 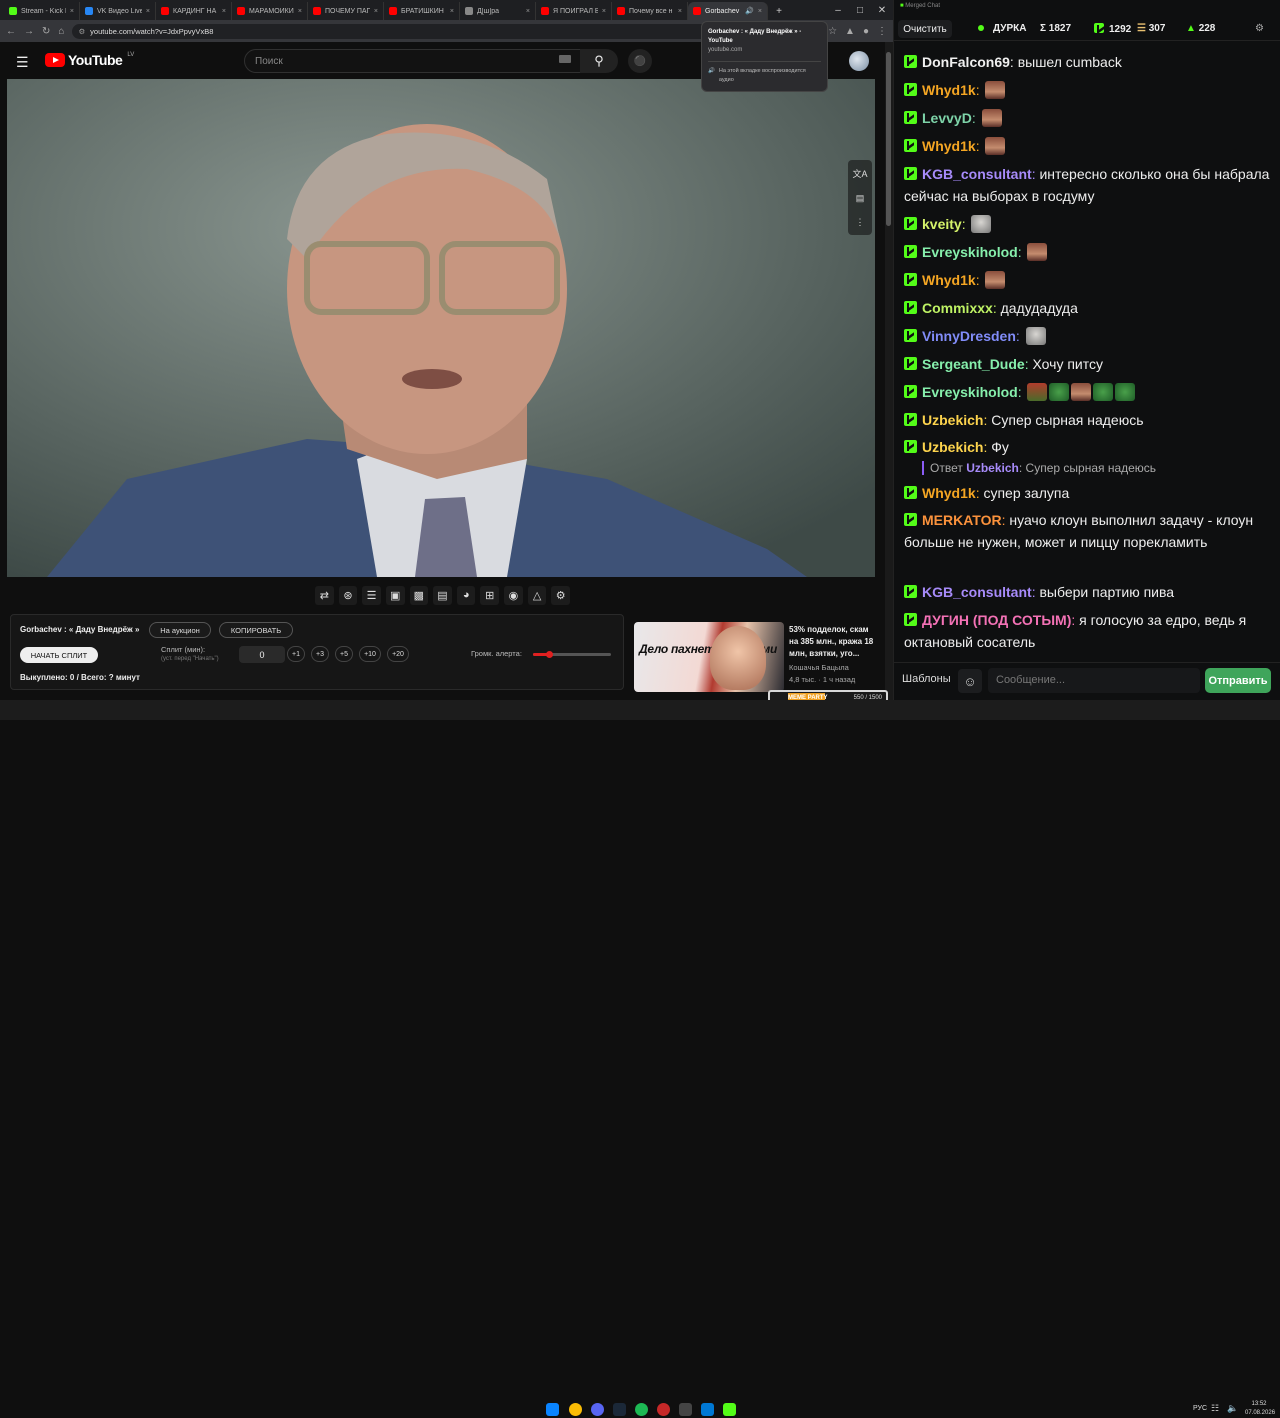 I want to click on bookmark-star-icon: ☆, so click(x=832, y=31).